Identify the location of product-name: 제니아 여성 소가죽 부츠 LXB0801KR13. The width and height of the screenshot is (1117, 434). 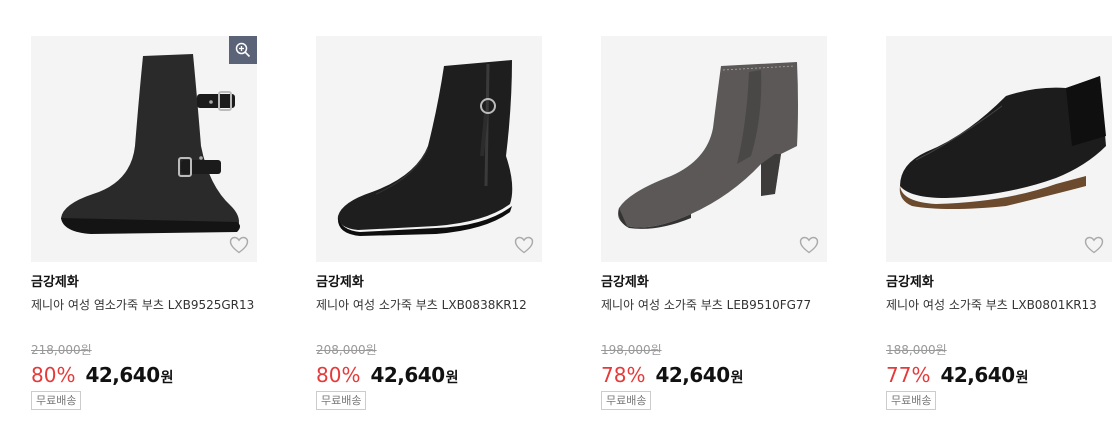
(1000, 315).